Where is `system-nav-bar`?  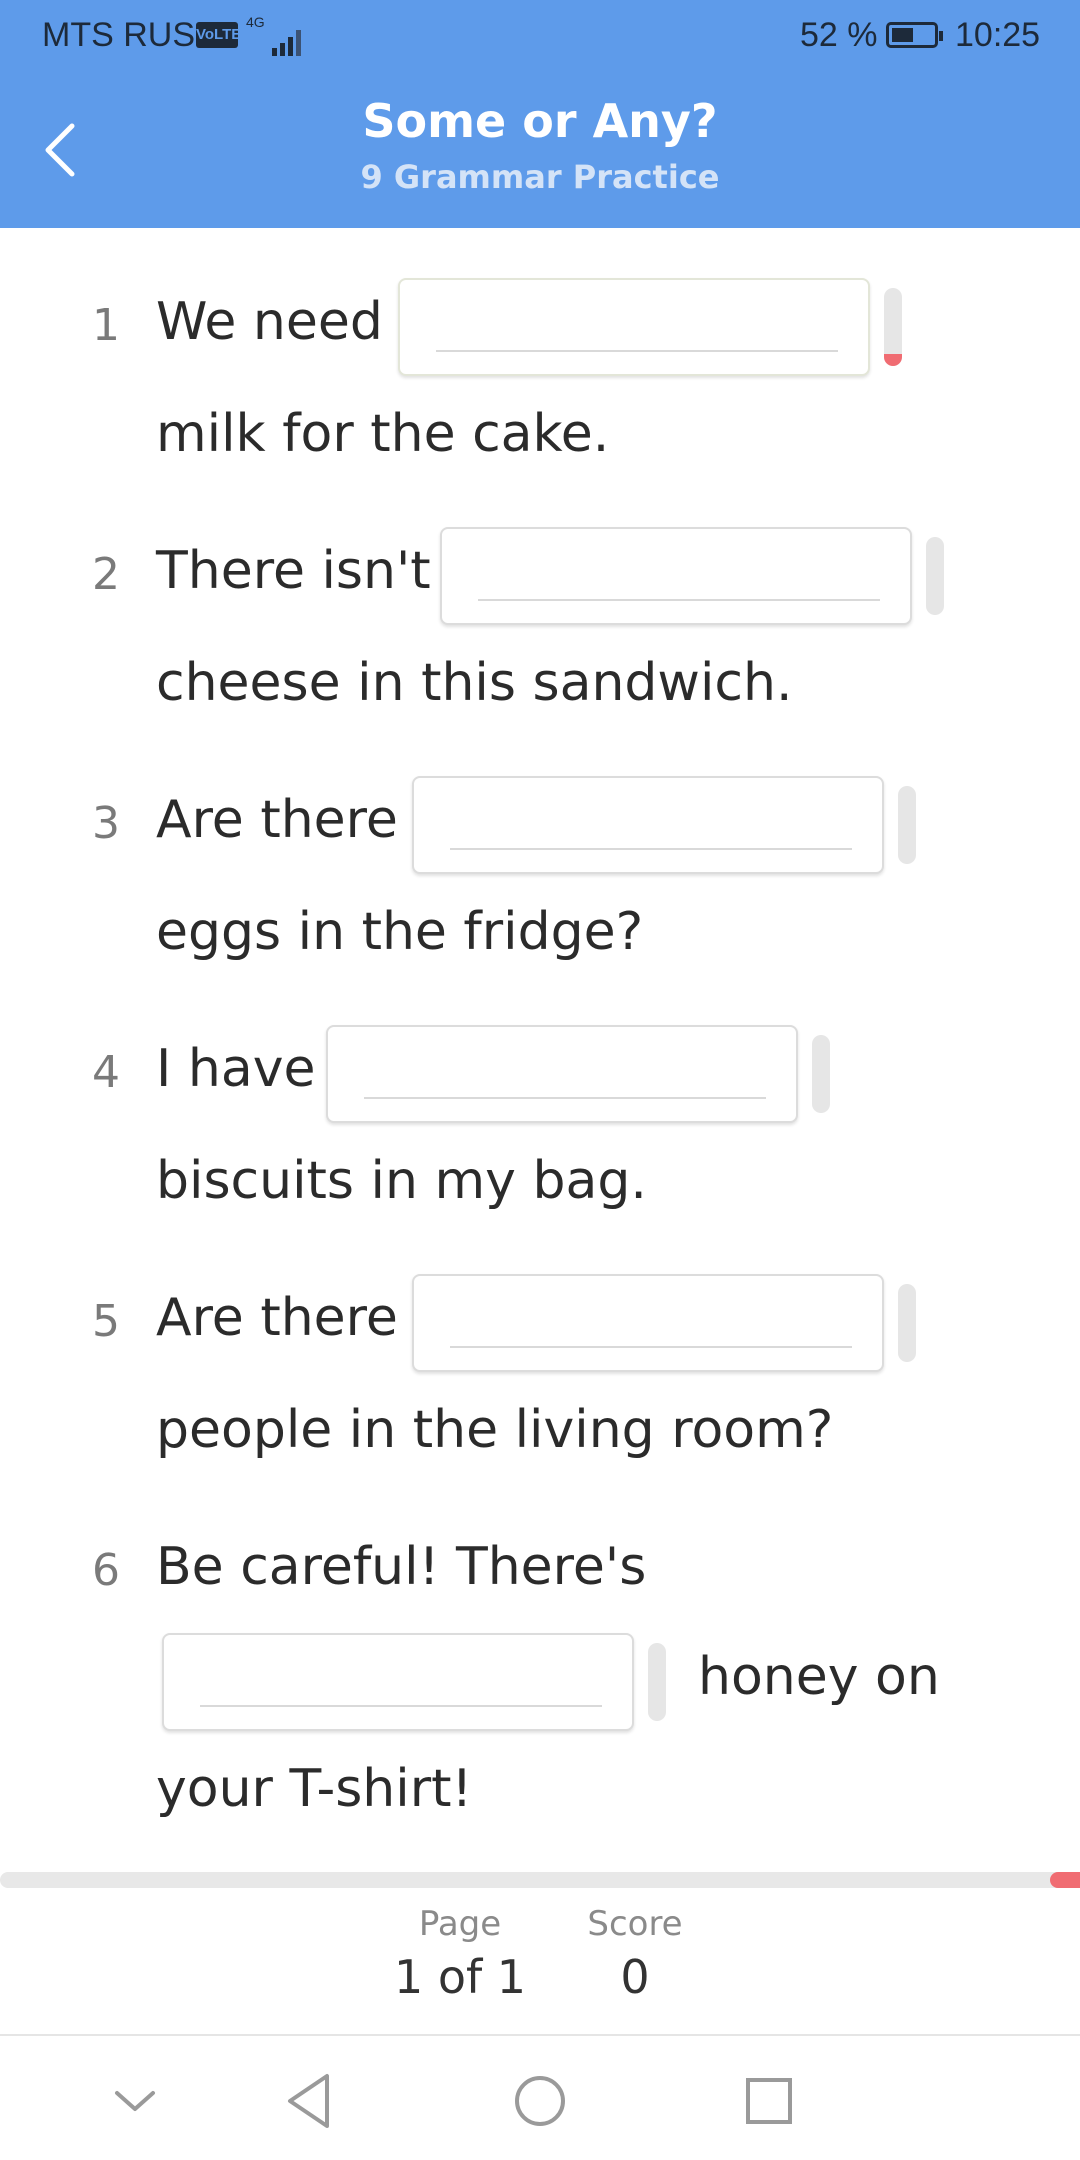 system-nav-bar is located at coordinates (540, 2098).